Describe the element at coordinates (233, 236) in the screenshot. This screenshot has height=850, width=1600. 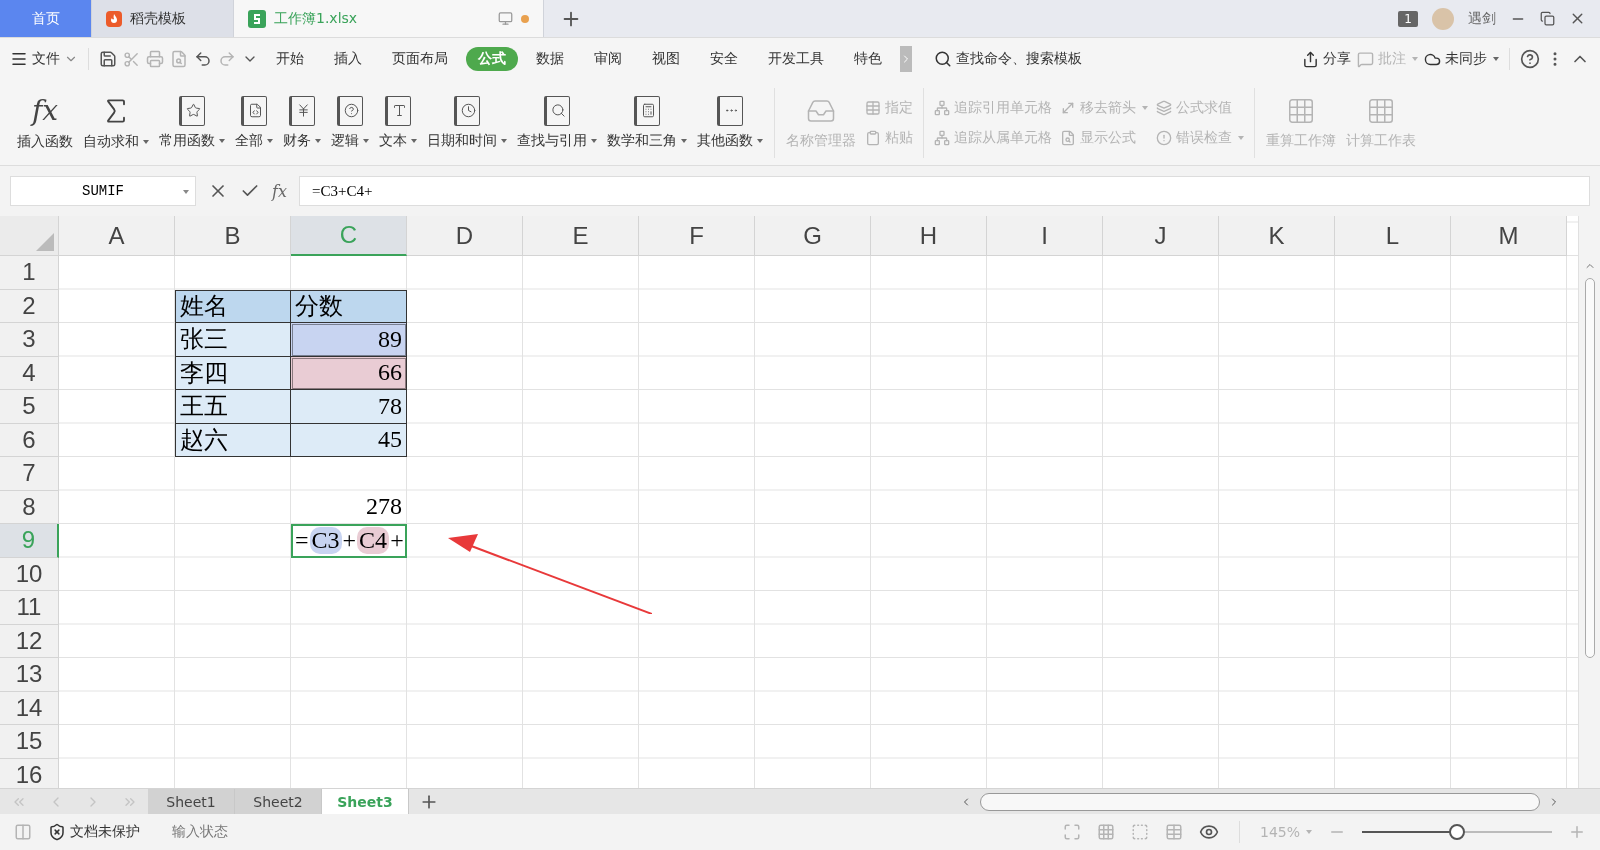
I see `column-header: B` at that location.